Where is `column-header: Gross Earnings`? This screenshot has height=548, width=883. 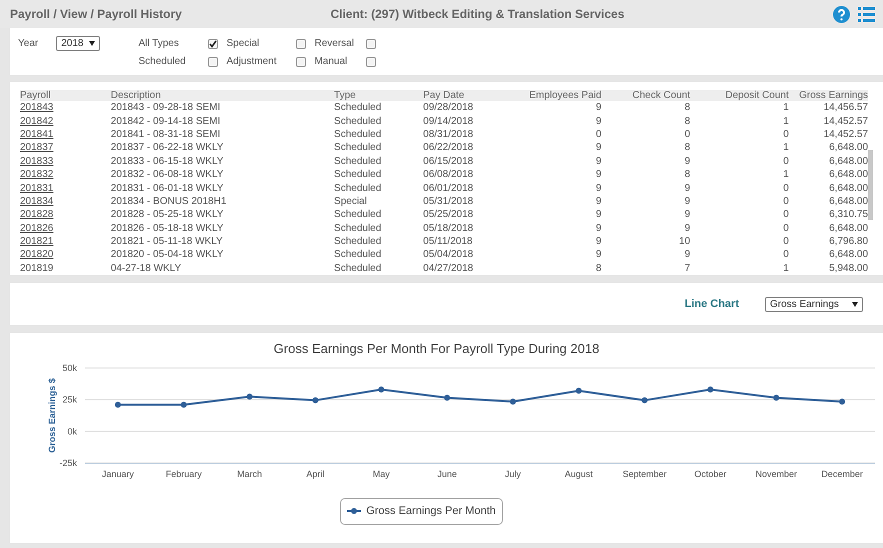 column-header: Gross Earnings is located at coordinates (828, 96).